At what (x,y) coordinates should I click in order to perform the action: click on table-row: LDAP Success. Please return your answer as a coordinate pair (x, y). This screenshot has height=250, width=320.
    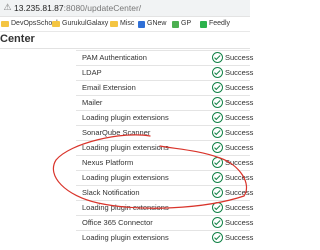
    Looking at the image, I should click on (127, 72).